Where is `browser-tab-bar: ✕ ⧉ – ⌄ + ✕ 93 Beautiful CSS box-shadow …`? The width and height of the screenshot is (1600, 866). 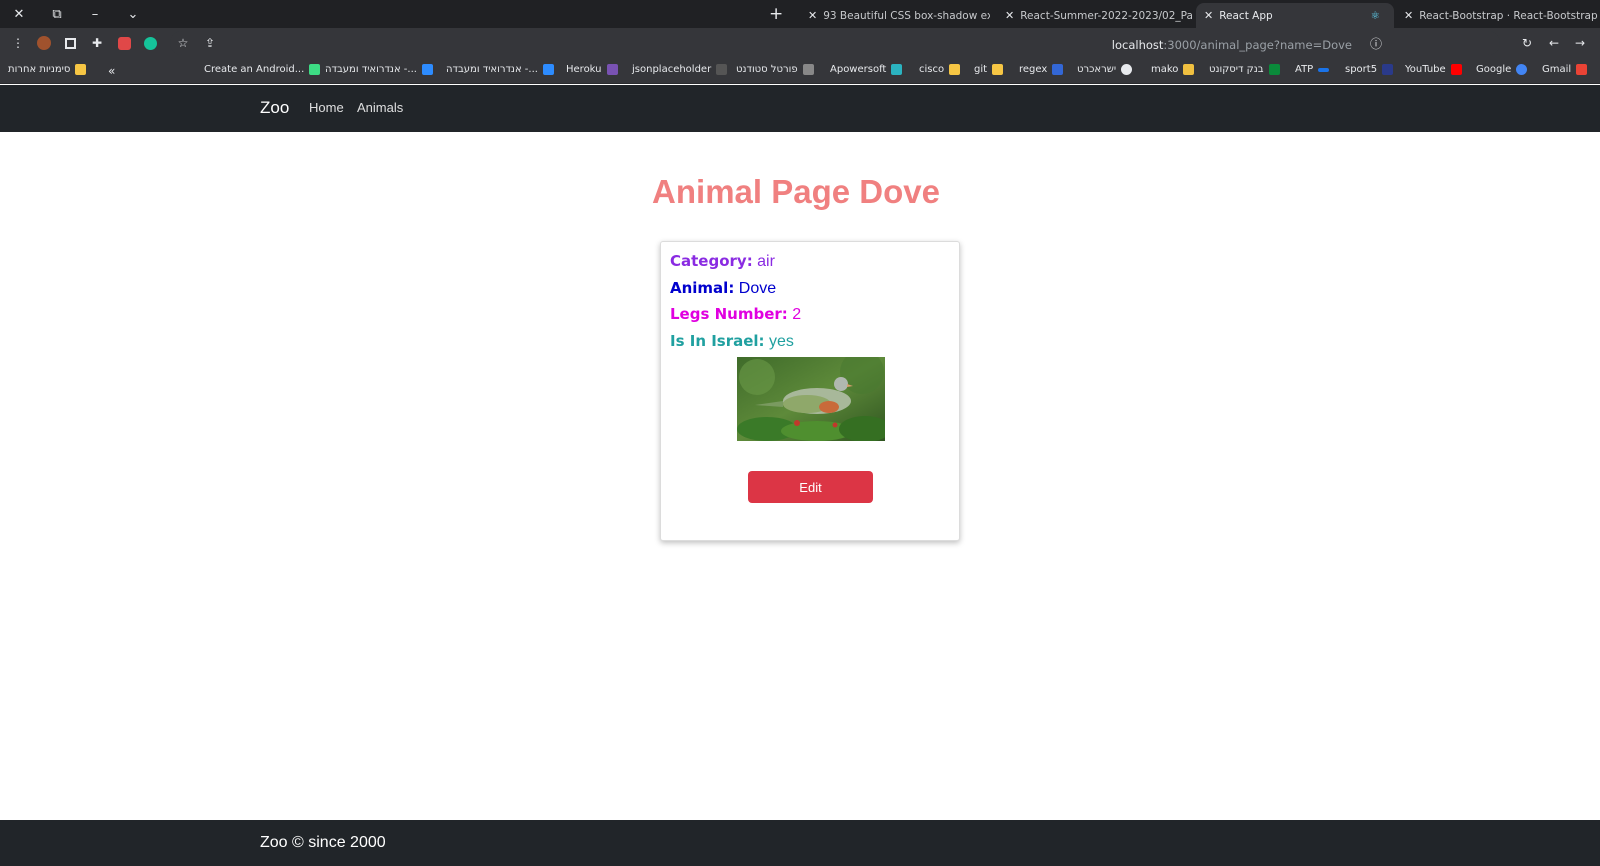
browser-tab-bar: ✕ ⧉ – ⌄ + ✕ 93 Beautiful CSS box-shadow … is located at coordinates (800, 14).